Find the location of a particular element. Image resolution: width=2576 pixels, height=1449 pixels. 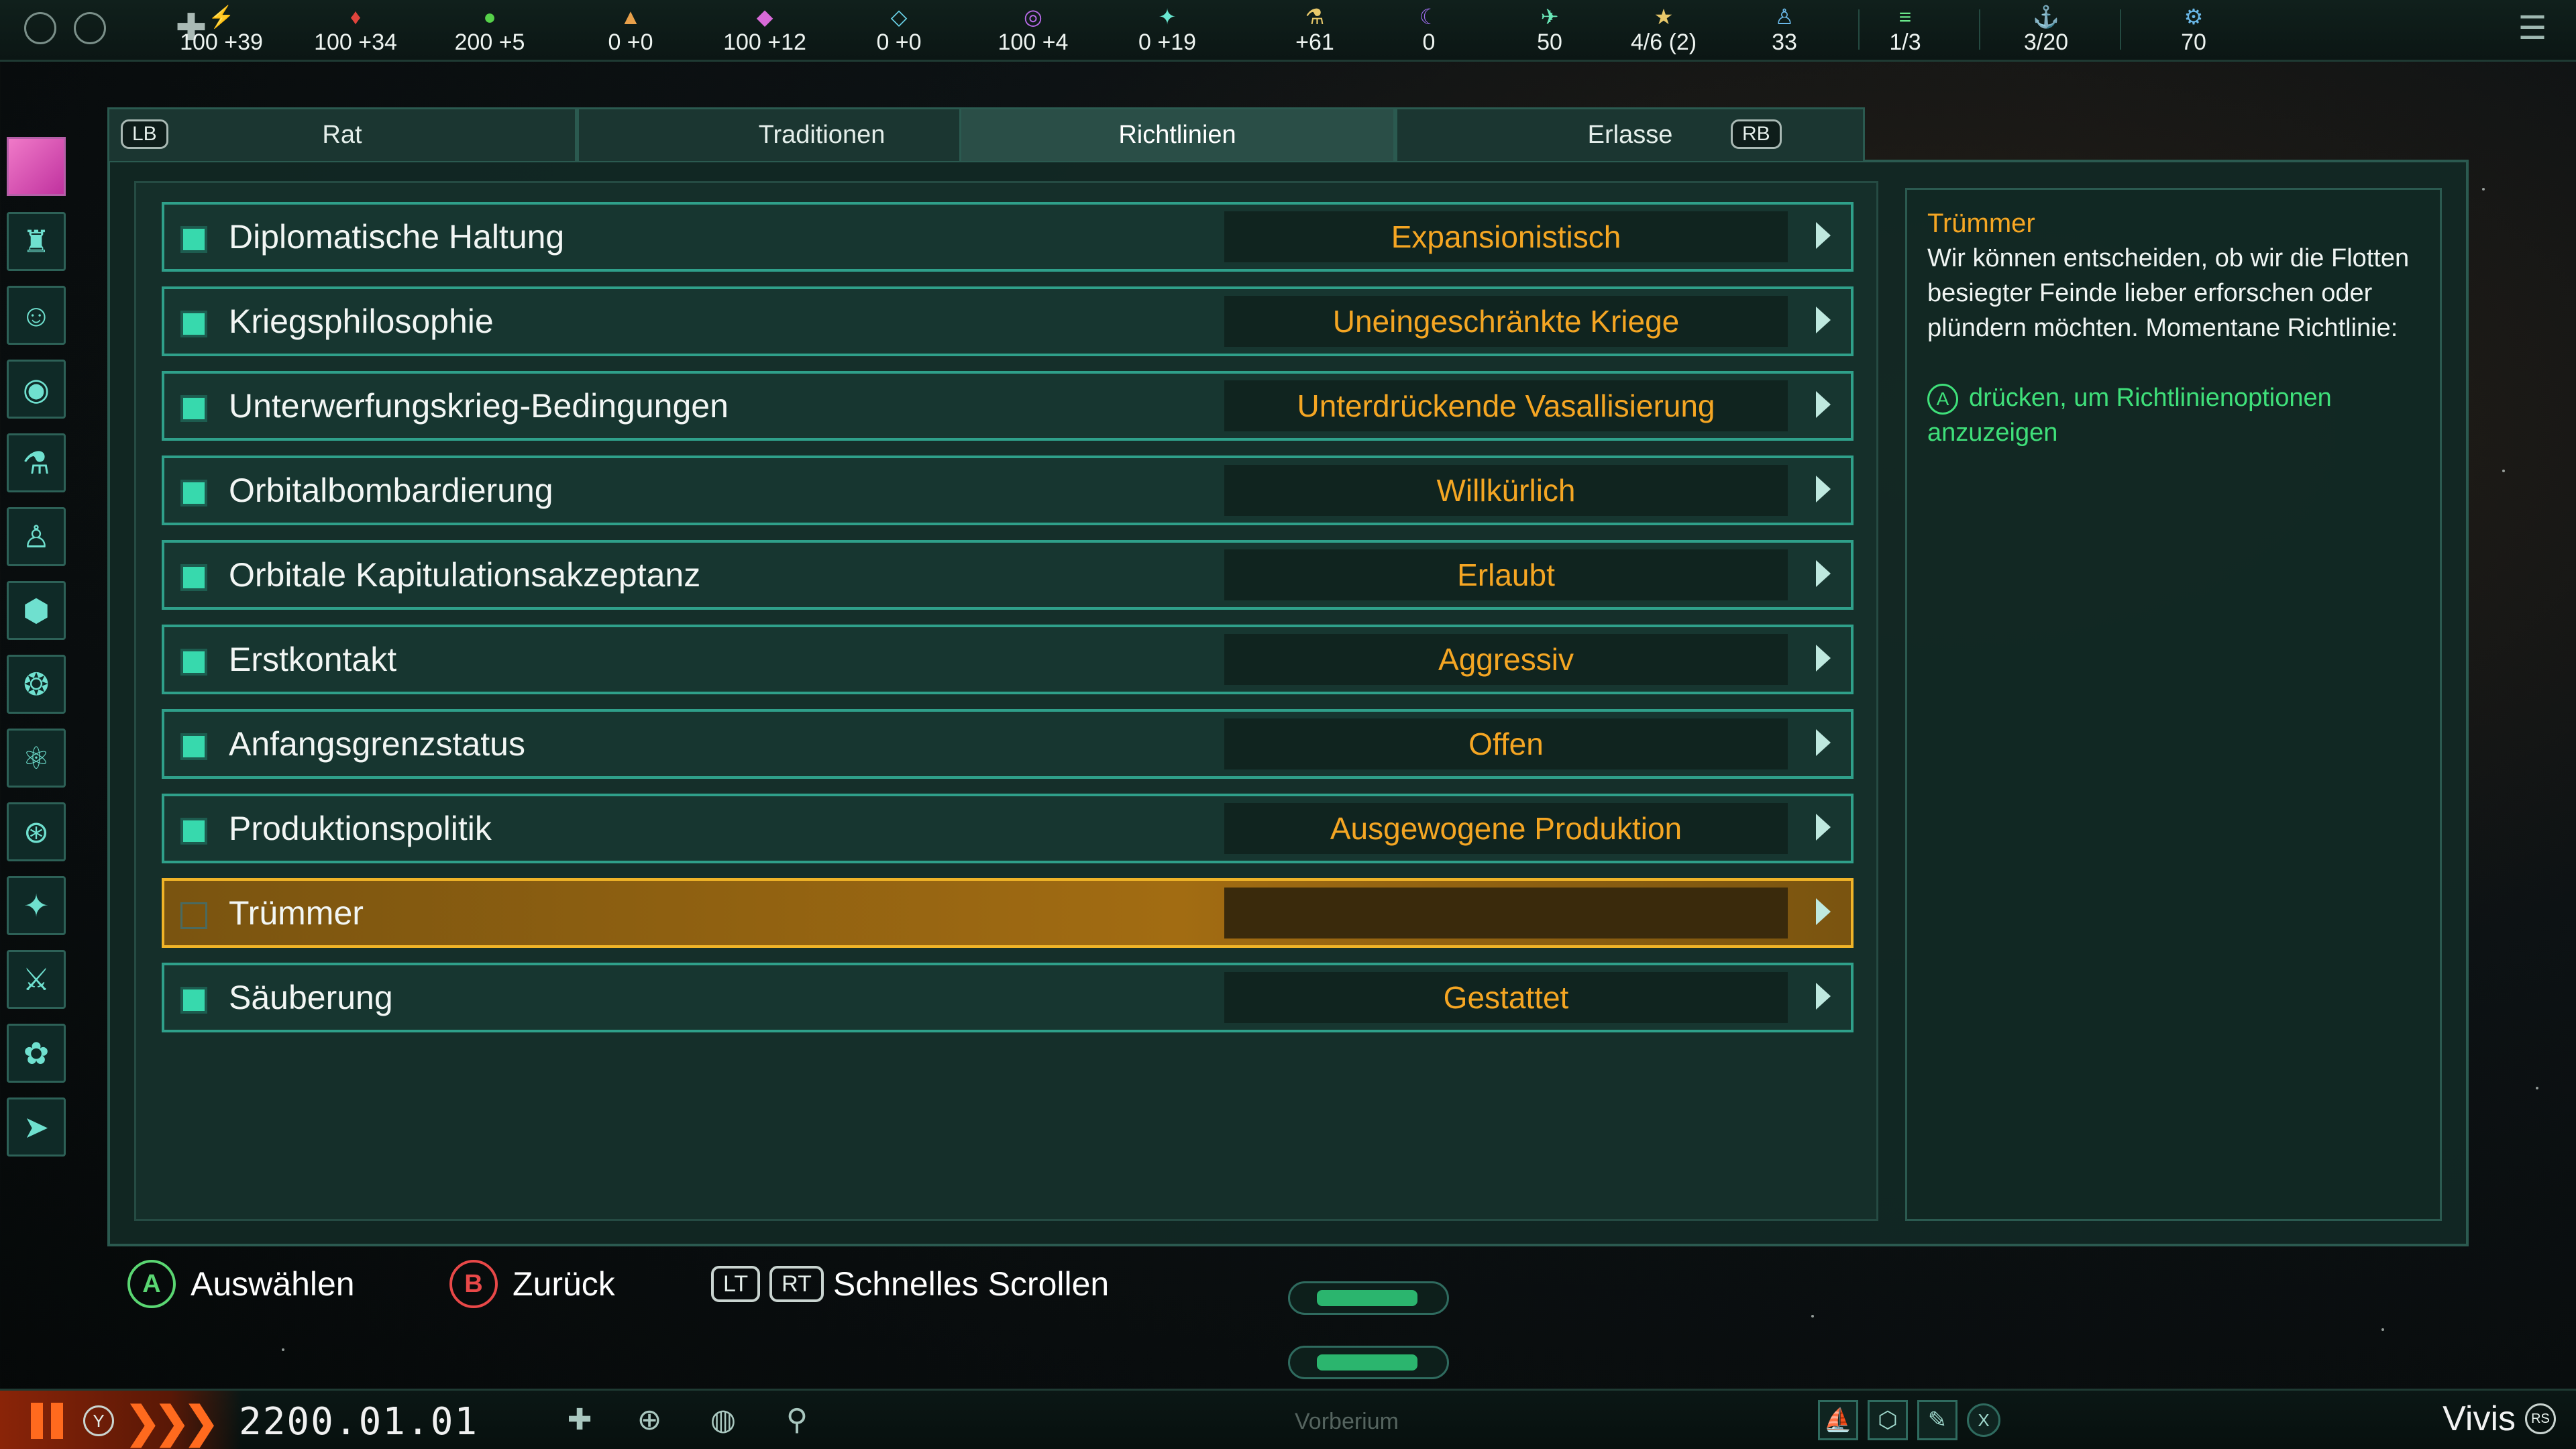

tab-label: Richtlinien is located at coordinates (1177, 135).